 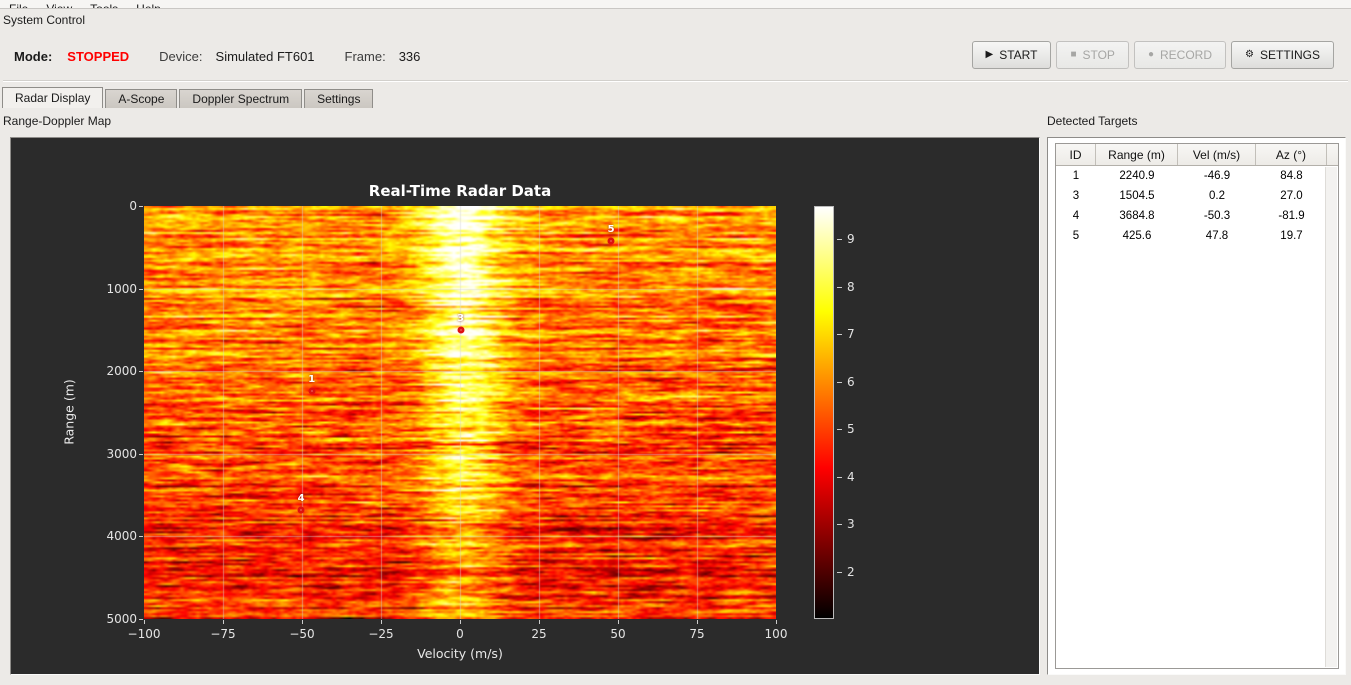 I want to click on x-axis-label: Velocity (m/s), so click(x=460, y=653).